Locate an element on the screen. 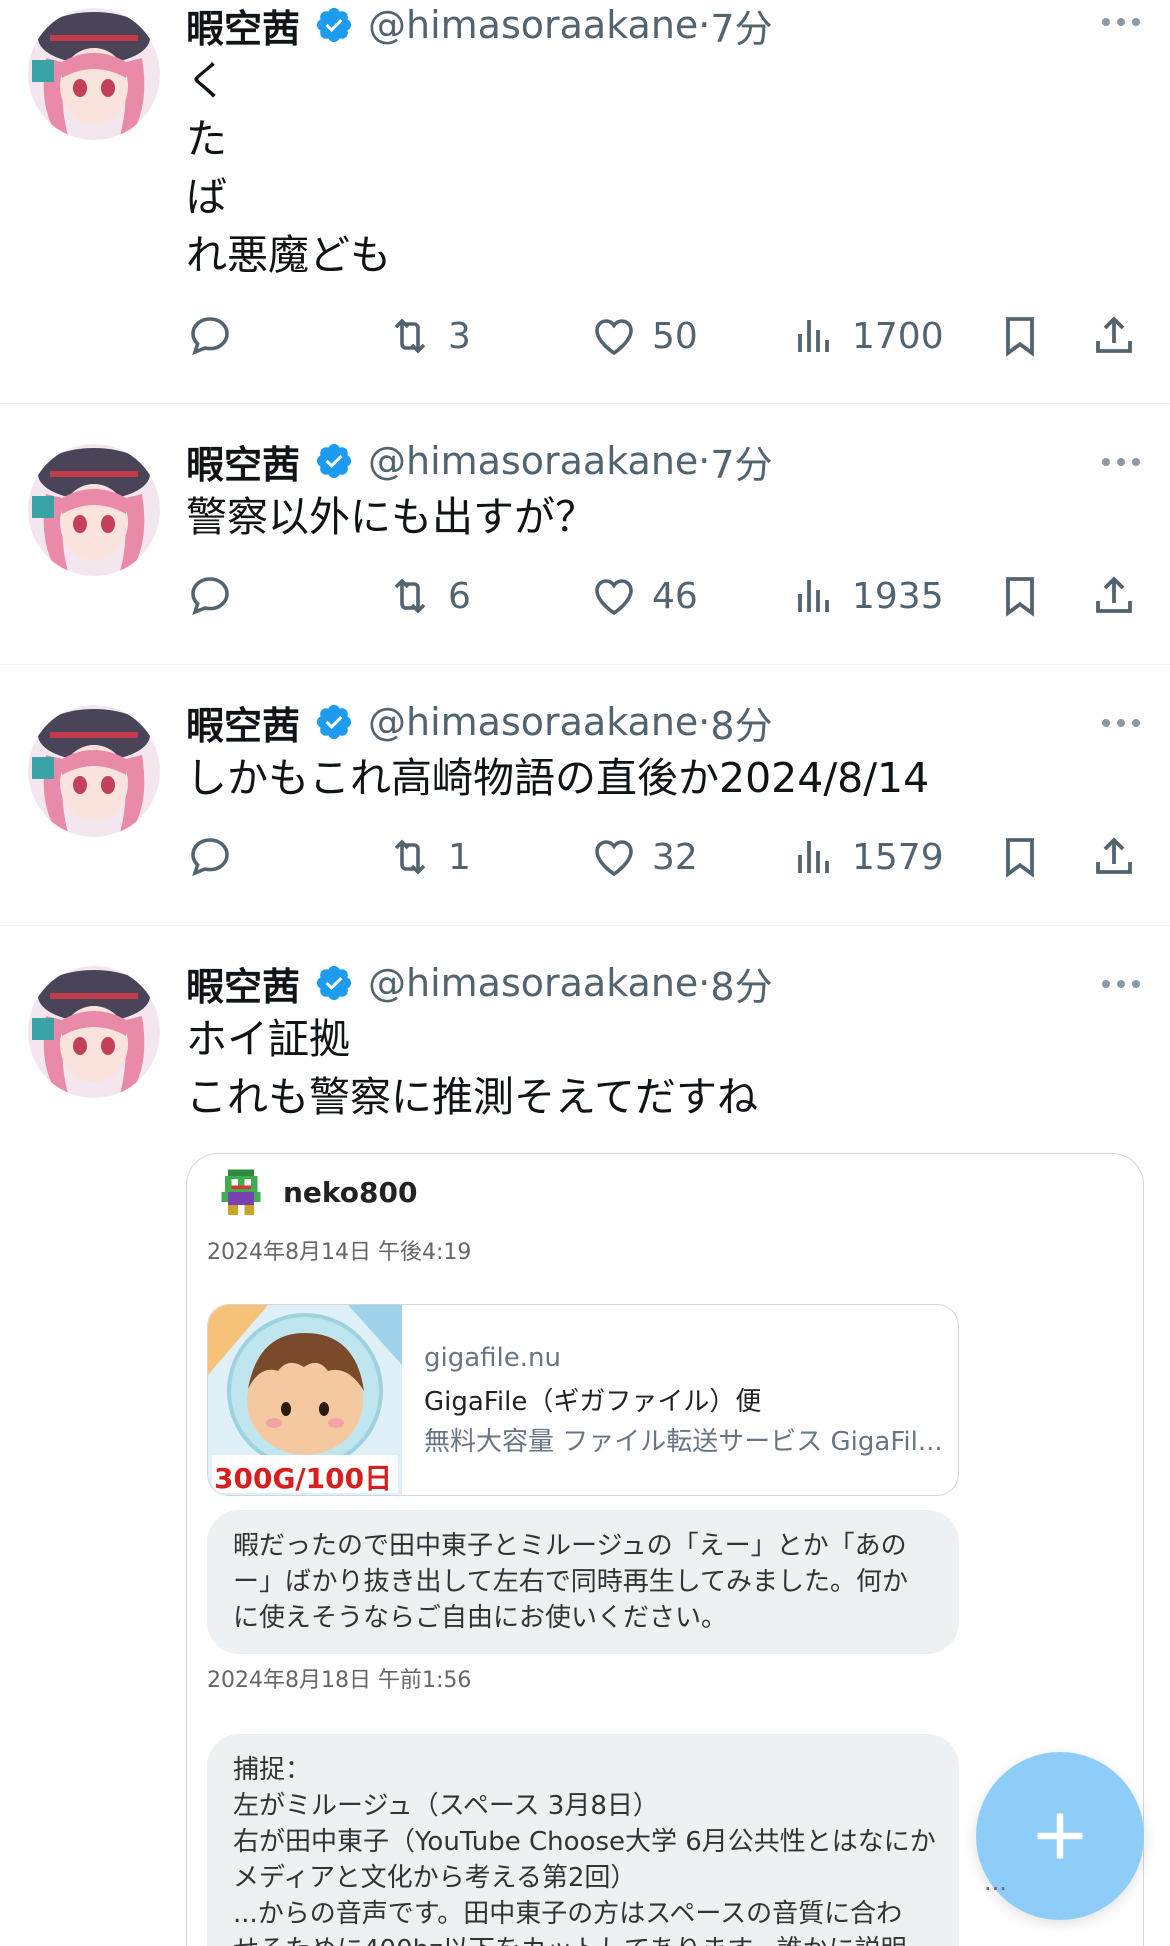  like-count: 50 is located at coordinates (675, 336).